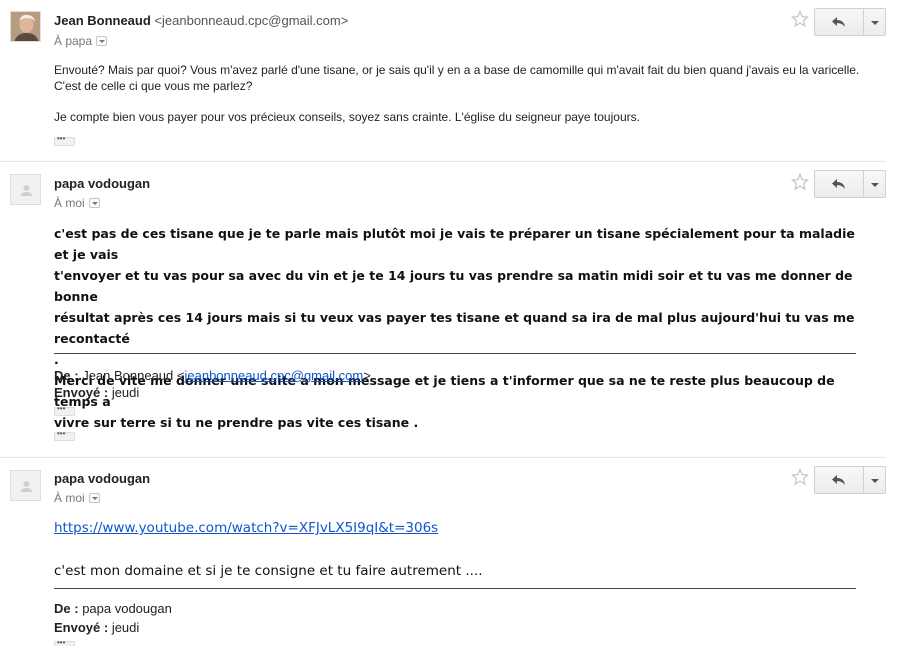 This screenshot has height=646, width=898. Describe the element at coordinates (73, 41) in the screenshot. I see `recipient-label: À papa` at that location.